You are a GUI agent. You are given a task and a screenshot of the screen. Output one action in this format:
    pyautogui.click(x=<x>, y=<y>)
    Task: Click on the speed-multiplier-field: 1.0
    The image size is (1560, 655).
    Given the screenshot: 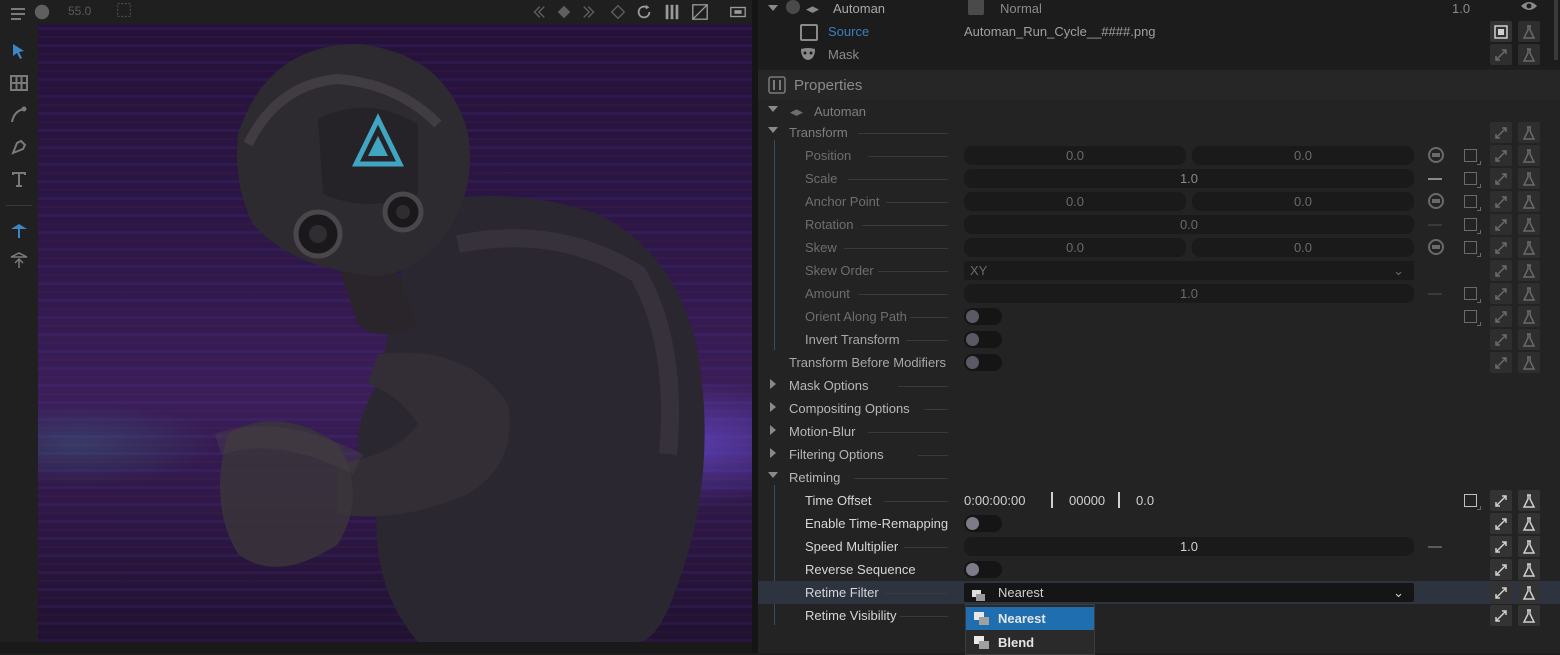 What is the action you would take?
    pyautogui.click(x=1189, y=546)
    